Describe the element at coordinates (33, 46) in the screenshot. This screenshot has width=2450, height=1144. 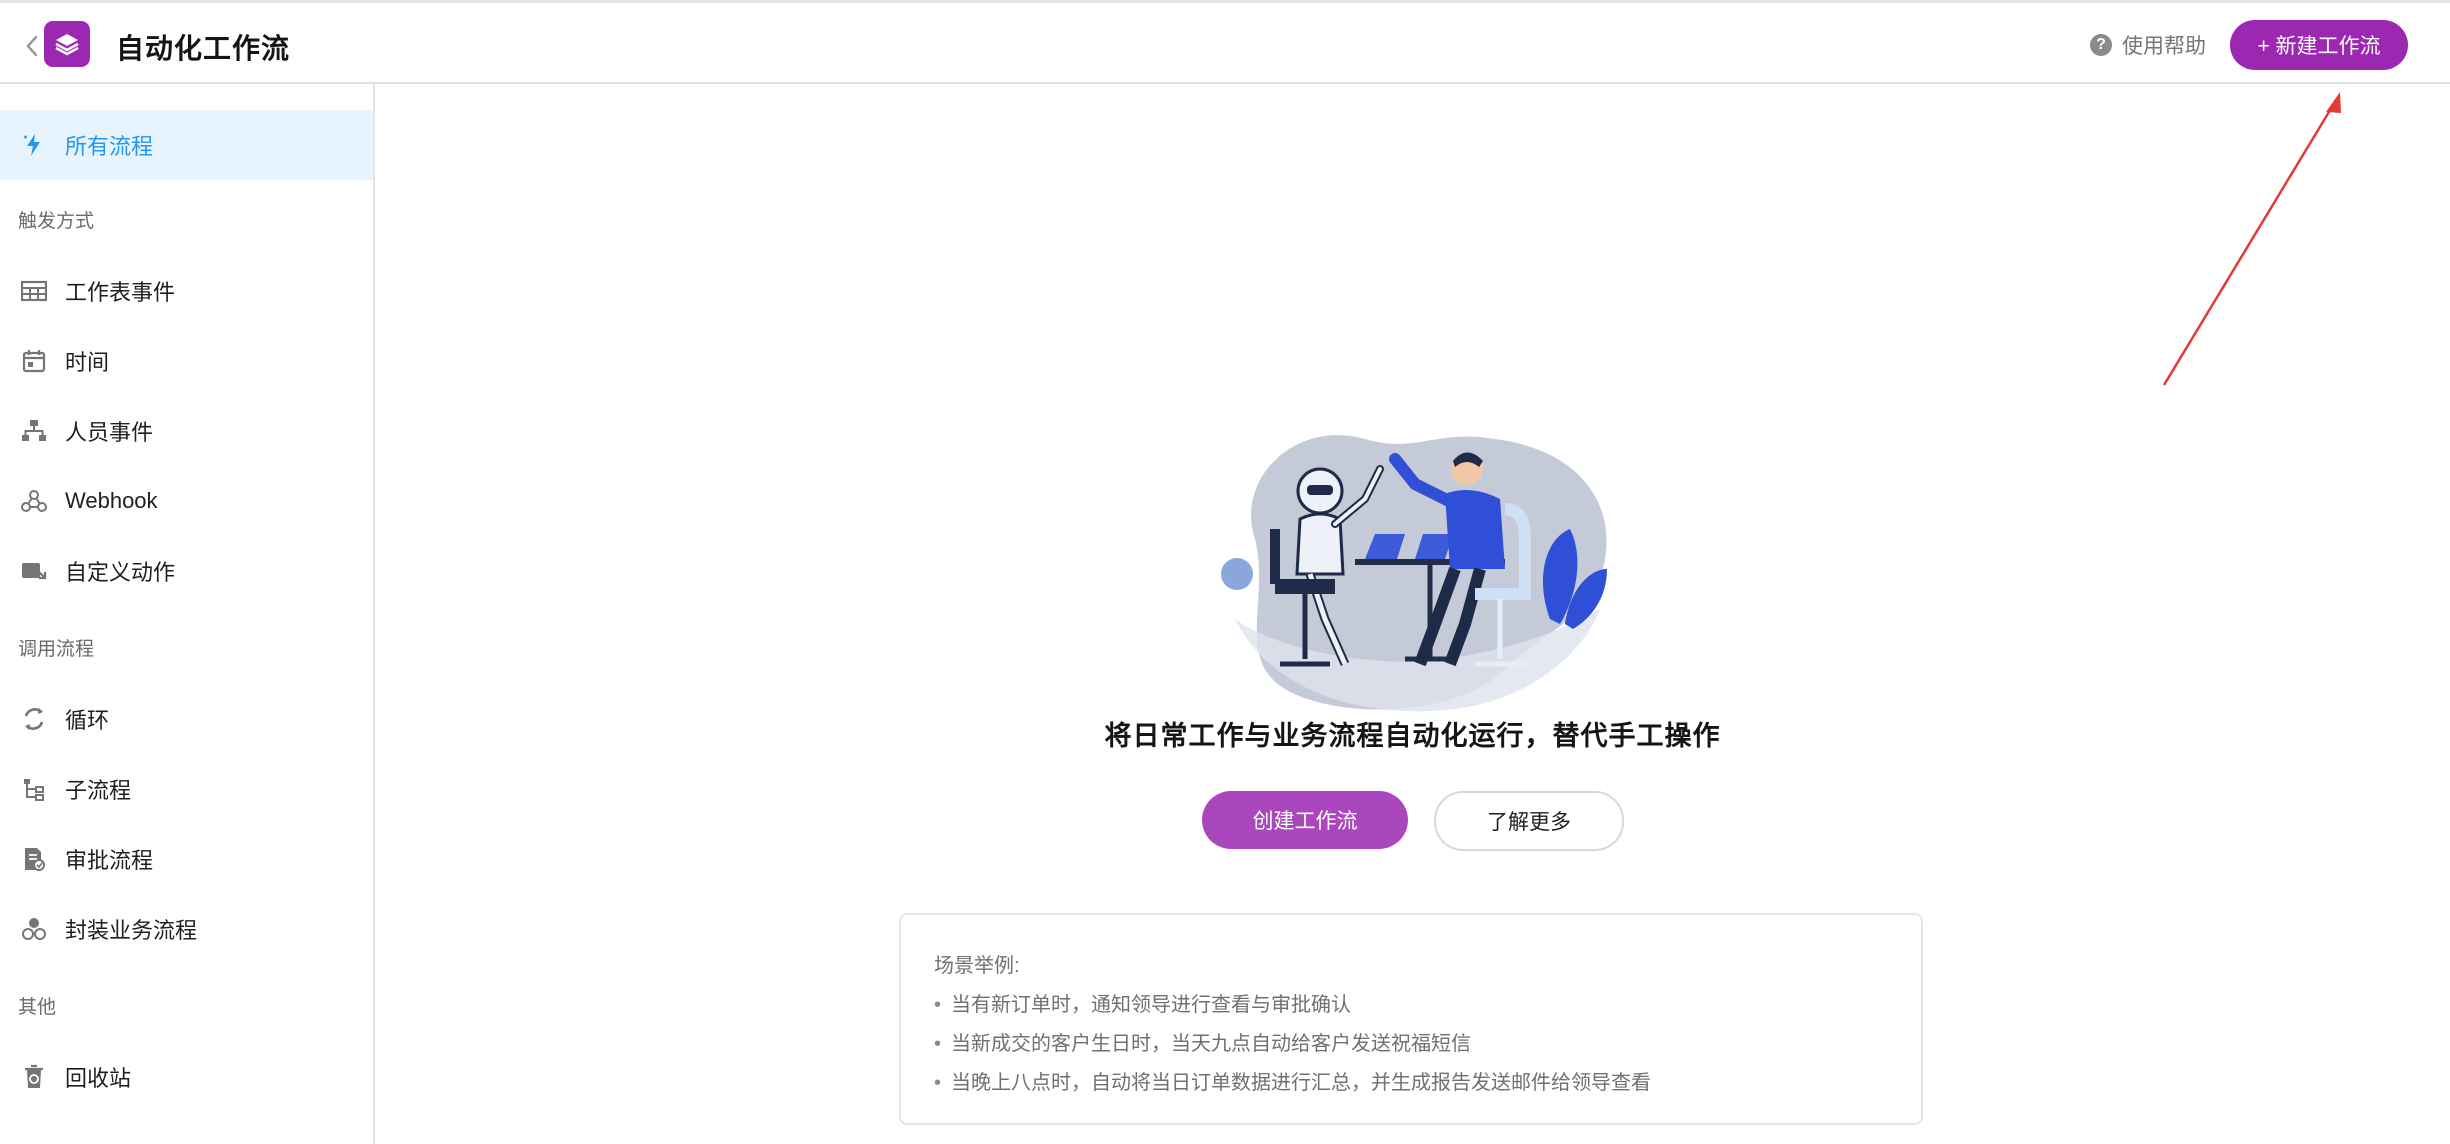
I see `back-chevron-icon` at that location.